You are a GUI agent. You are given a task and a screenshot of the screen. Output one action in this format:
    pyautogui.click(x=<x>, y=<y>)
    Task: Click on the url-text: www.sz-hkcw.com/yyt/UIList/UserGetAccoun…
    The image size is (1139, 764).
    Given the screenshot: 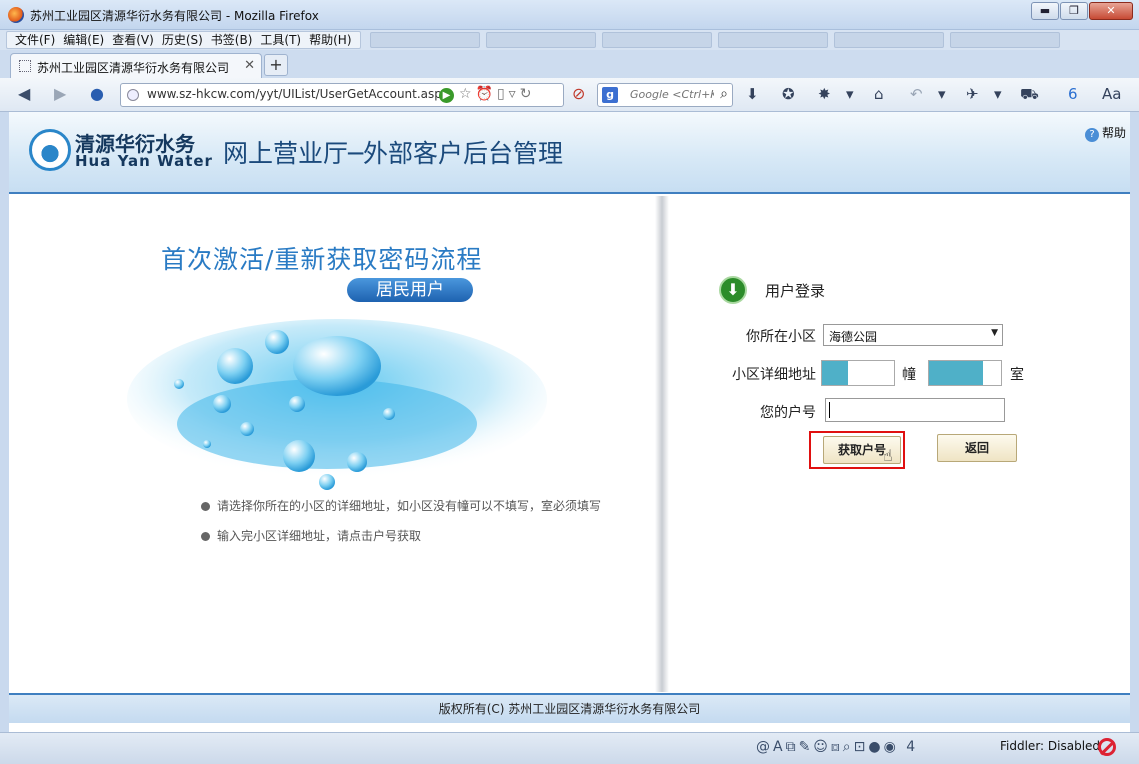 What is the action you would take?
    pyautogui.click(x=298, y=94)
    